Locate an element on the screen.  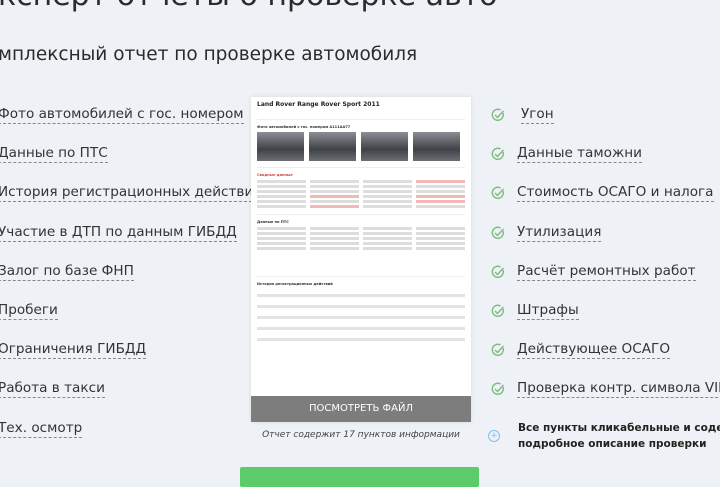
list-item: Данные таможни is located at coordinates (605, 164).